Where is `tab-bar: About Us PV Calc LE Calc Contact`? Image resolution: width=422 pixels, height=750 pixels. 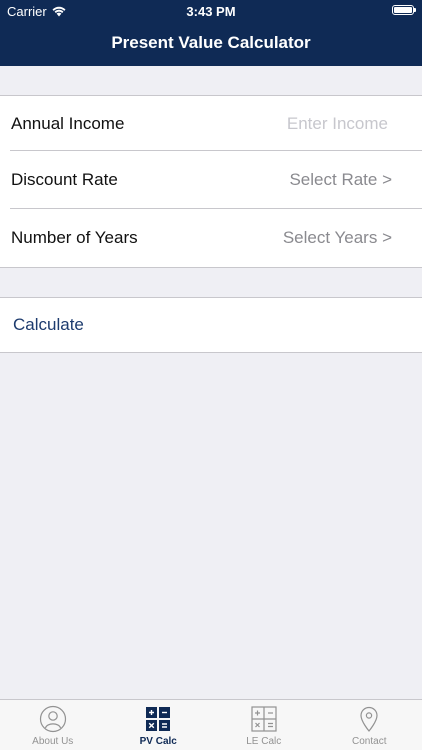
tab-bar: About Us PV Calc LE Calc Contact is located at coordinates (211, 724).